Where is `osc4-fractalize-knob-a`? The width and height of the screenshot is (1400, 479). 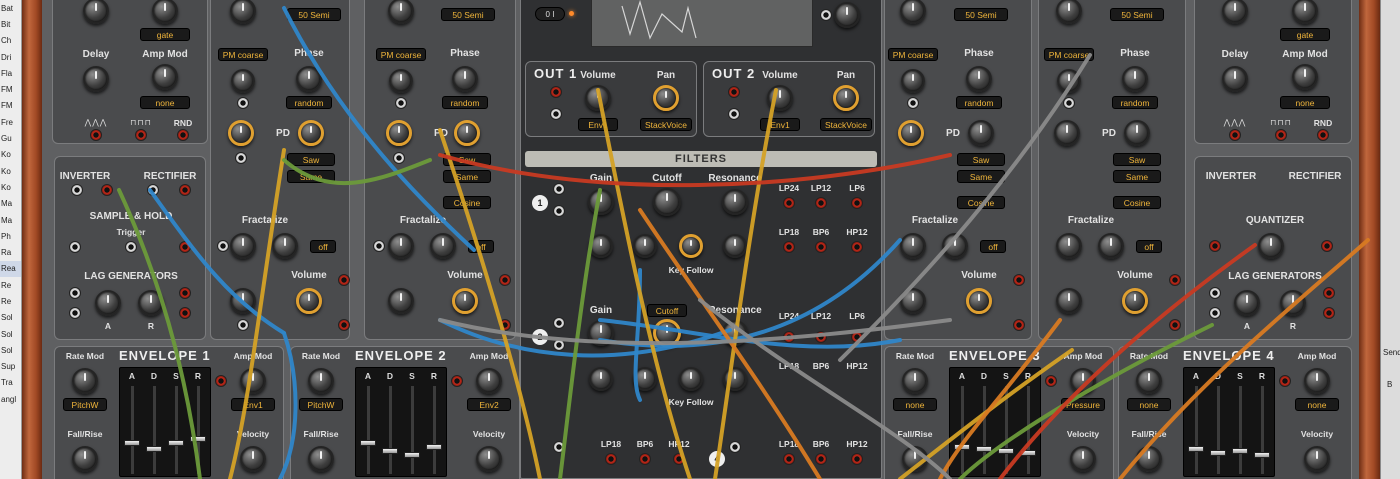 osc4-fractalize-knob-a is located at coordinates (1069, 246).